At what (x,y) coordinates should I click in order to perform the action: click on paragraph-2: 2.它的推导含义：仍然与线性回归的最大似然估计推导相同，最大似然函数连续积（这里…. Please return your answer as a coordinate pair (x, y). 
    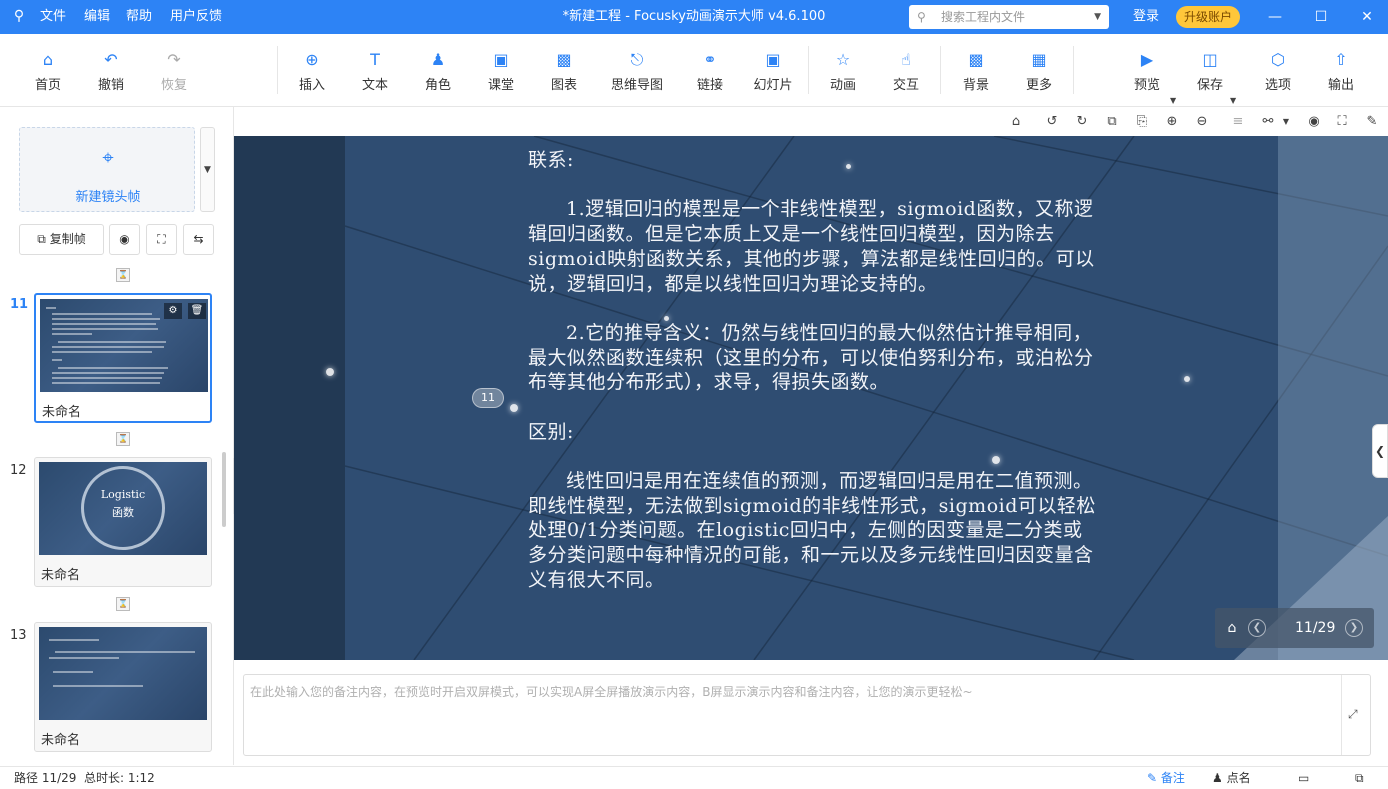
    Looking at the image, I should click on (811, 357).